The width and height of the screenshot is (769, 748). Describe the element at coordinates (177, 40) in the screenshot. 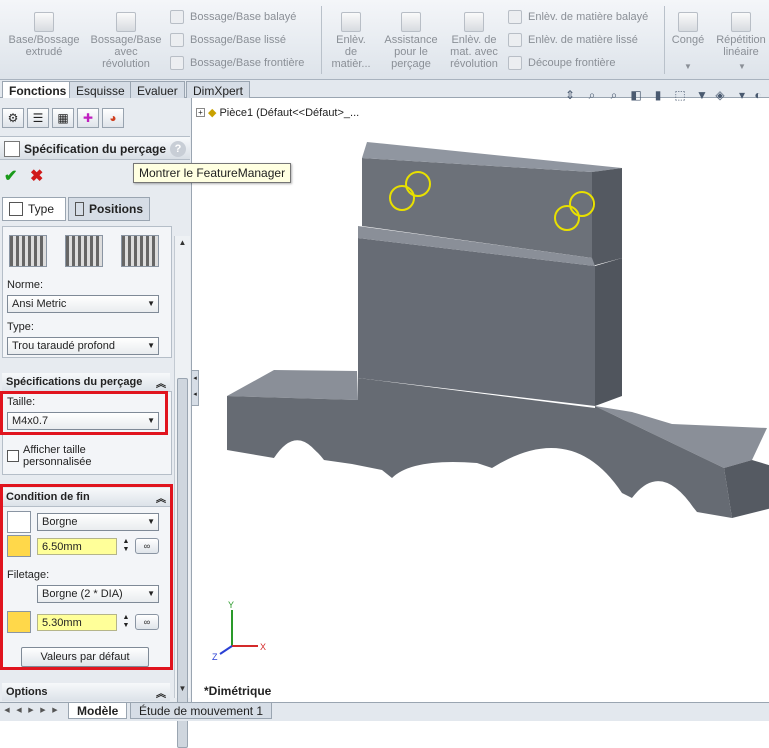

I see `loft-icon` at that location.